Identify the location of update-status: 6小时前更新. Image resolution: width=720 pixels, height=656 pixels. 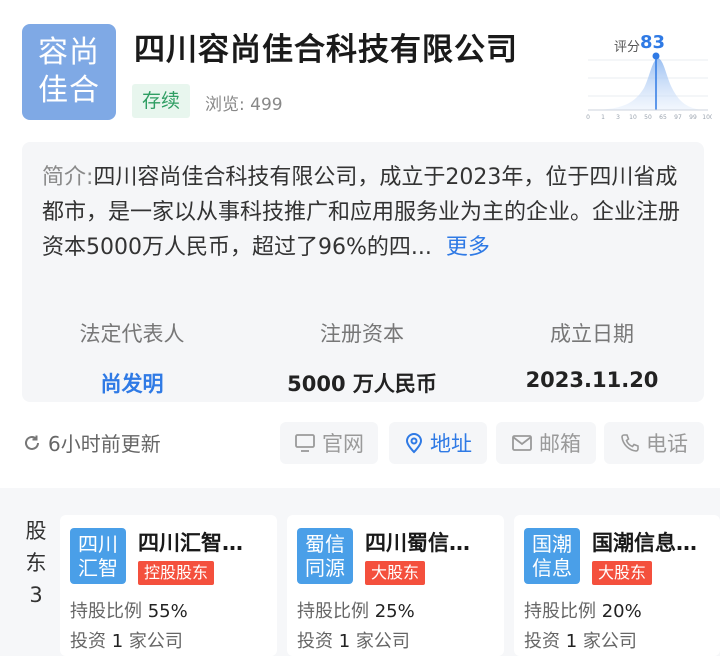
(91, 442).